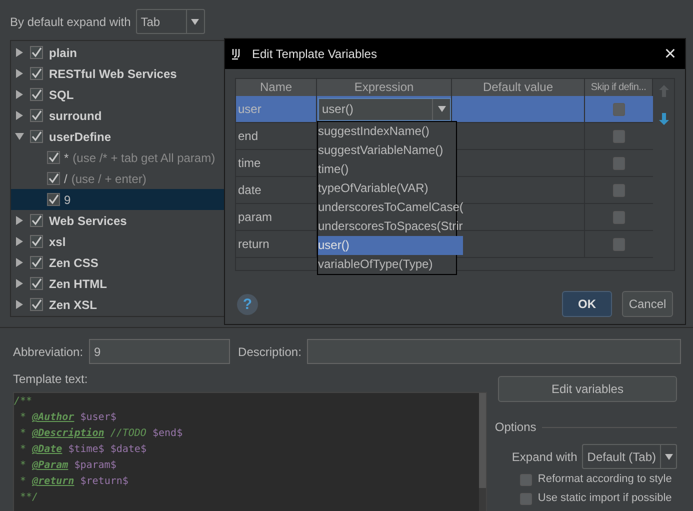  What do you see at coordinates (101, 433) in the screenshot?
I see `code-line: * @Description //TODO $end$` at bounding box center [101, 433].